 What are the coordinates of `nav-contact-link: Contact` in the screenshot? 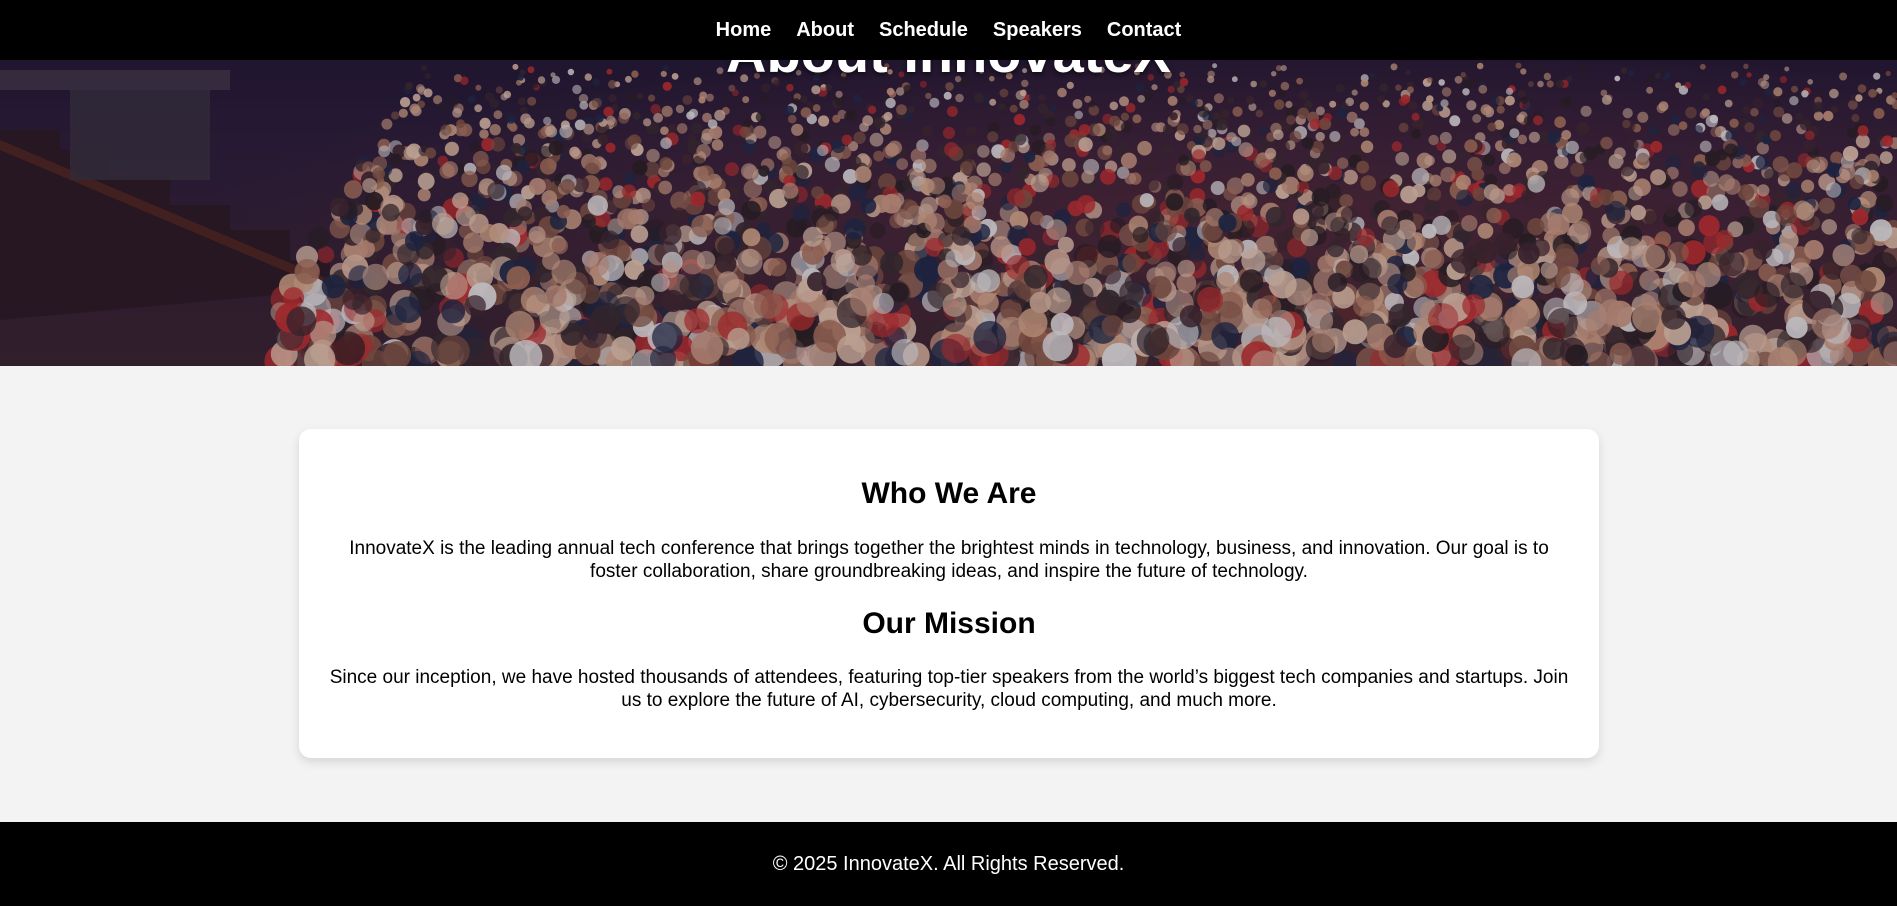 It's located at (1144, 30).